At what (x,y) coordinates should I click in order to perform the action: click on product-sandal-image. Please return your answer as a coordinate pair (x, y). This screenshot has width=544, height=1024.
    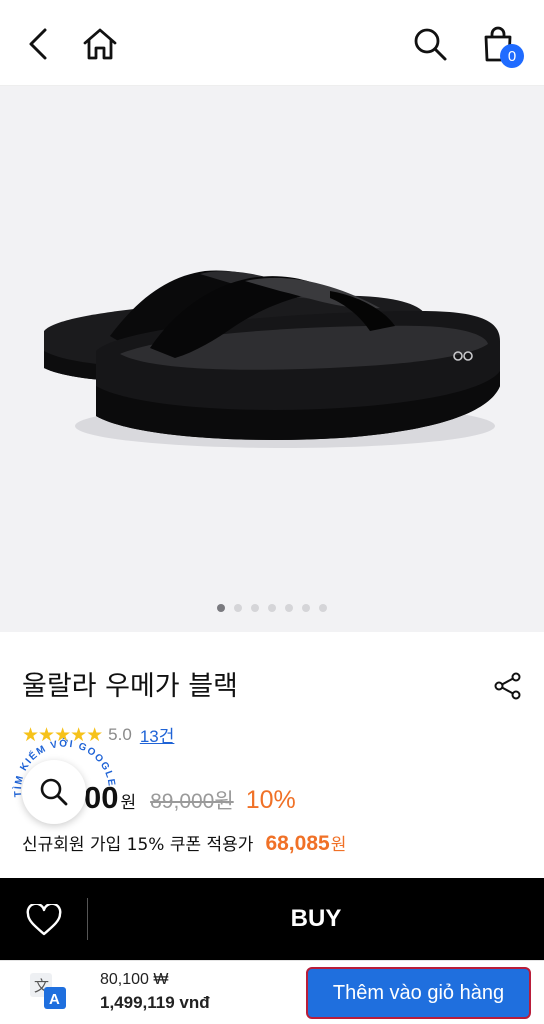
    Looking at the image, I should click on (272, 359).